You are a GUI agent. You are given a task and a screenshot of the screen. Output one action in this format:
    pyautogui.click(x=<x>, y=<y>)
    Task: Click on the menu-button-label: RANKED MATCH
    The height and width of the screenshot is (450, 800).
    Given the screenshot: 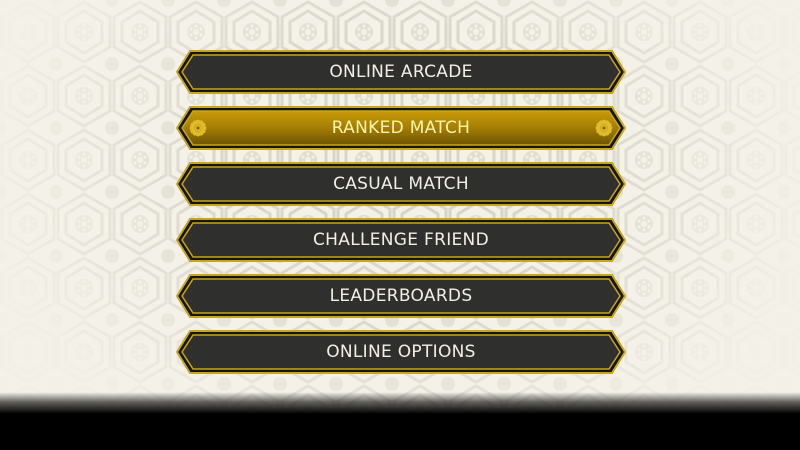 What is the action you would take?
    pyautogui.click(x=401, y=128)
    